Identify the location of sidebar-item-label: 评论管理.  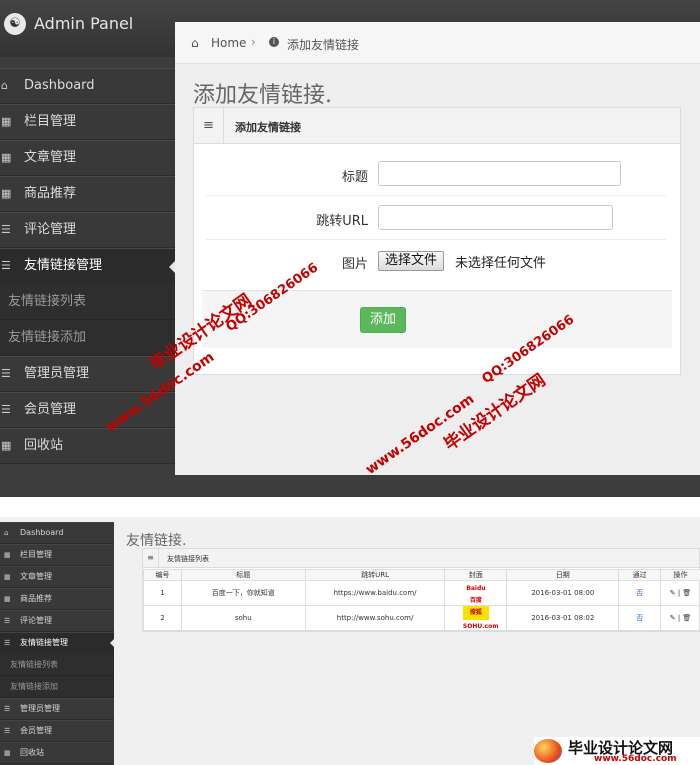
(36, 620).